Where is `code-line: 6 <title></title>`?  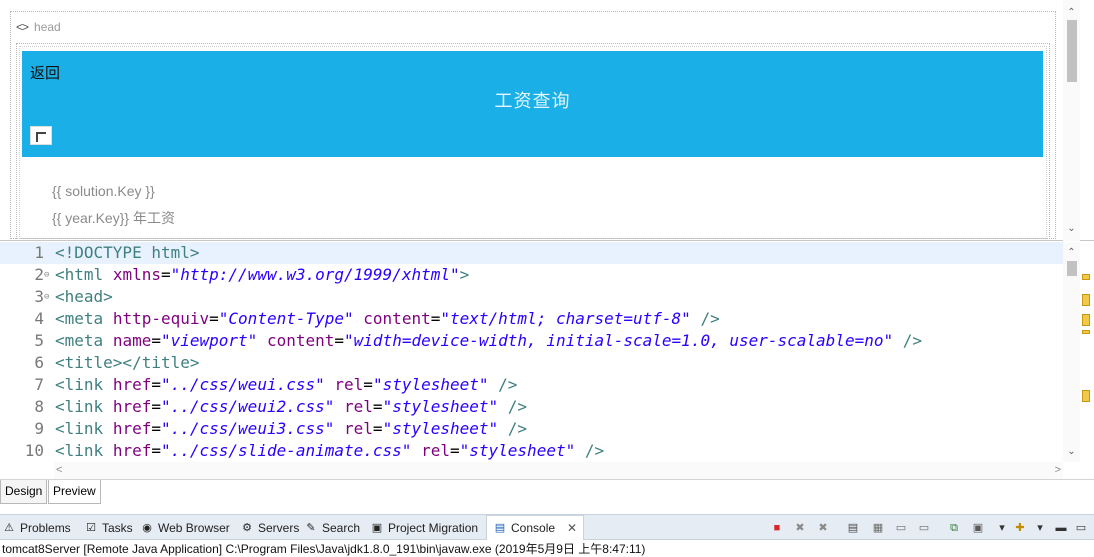
code-line: 6 <title></title> is located at coordinates (531, 363).